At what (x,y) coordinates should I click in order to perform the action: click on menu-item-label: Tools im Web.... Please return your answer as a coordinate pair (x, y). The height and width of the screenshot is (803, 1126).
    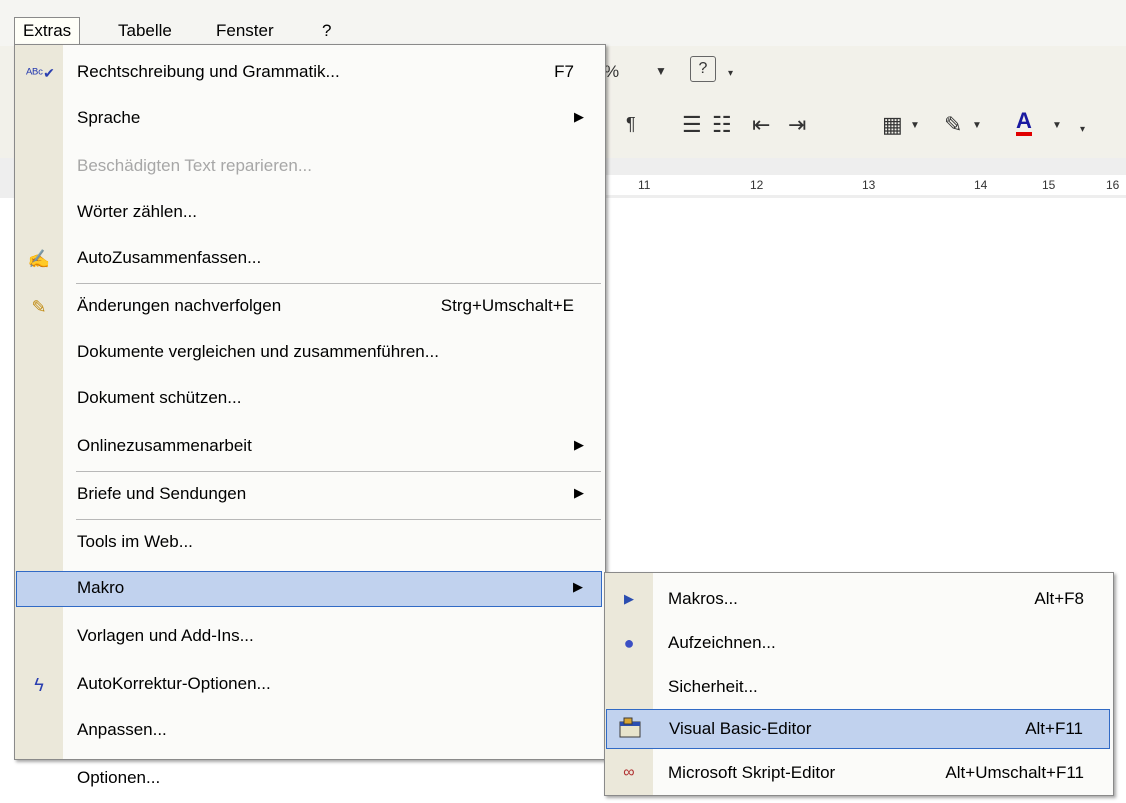
    Looking at the image, I should click on (135, 541).